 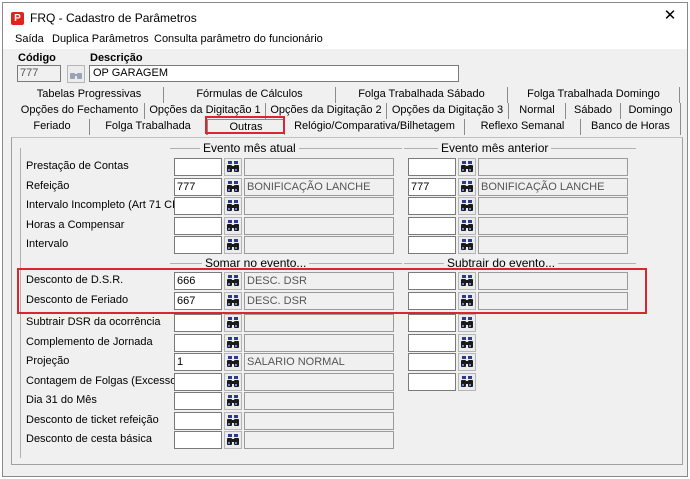 What do you see at coordinates (495, 148) in the screenshot?
I see `group-title-evento-anterior: Evento mês anterior` at bounding box center [495, 148].